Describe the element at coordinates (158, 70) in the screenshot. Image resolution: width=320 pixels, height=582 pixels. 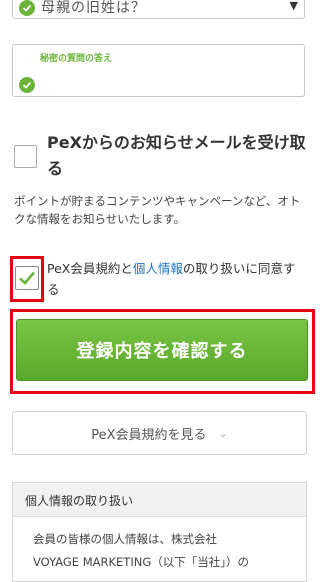
I see `secret-answer-field: 秘密の質問の答え` at that location.